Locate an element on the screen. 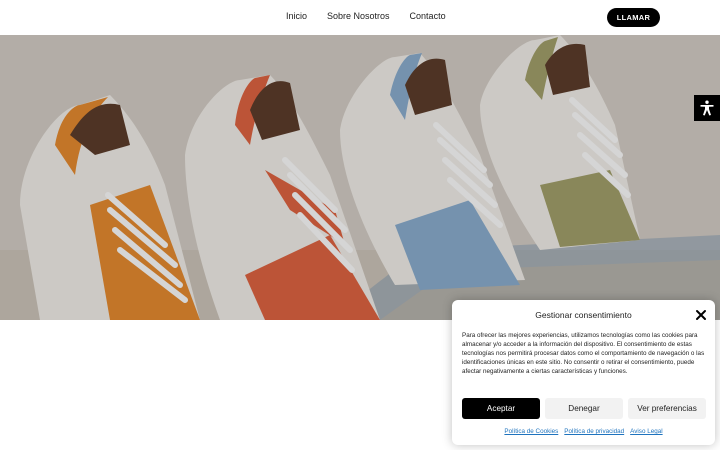 This screenshot has width=720, height=450. accessibility-icon is located at coordinates (707, 108).